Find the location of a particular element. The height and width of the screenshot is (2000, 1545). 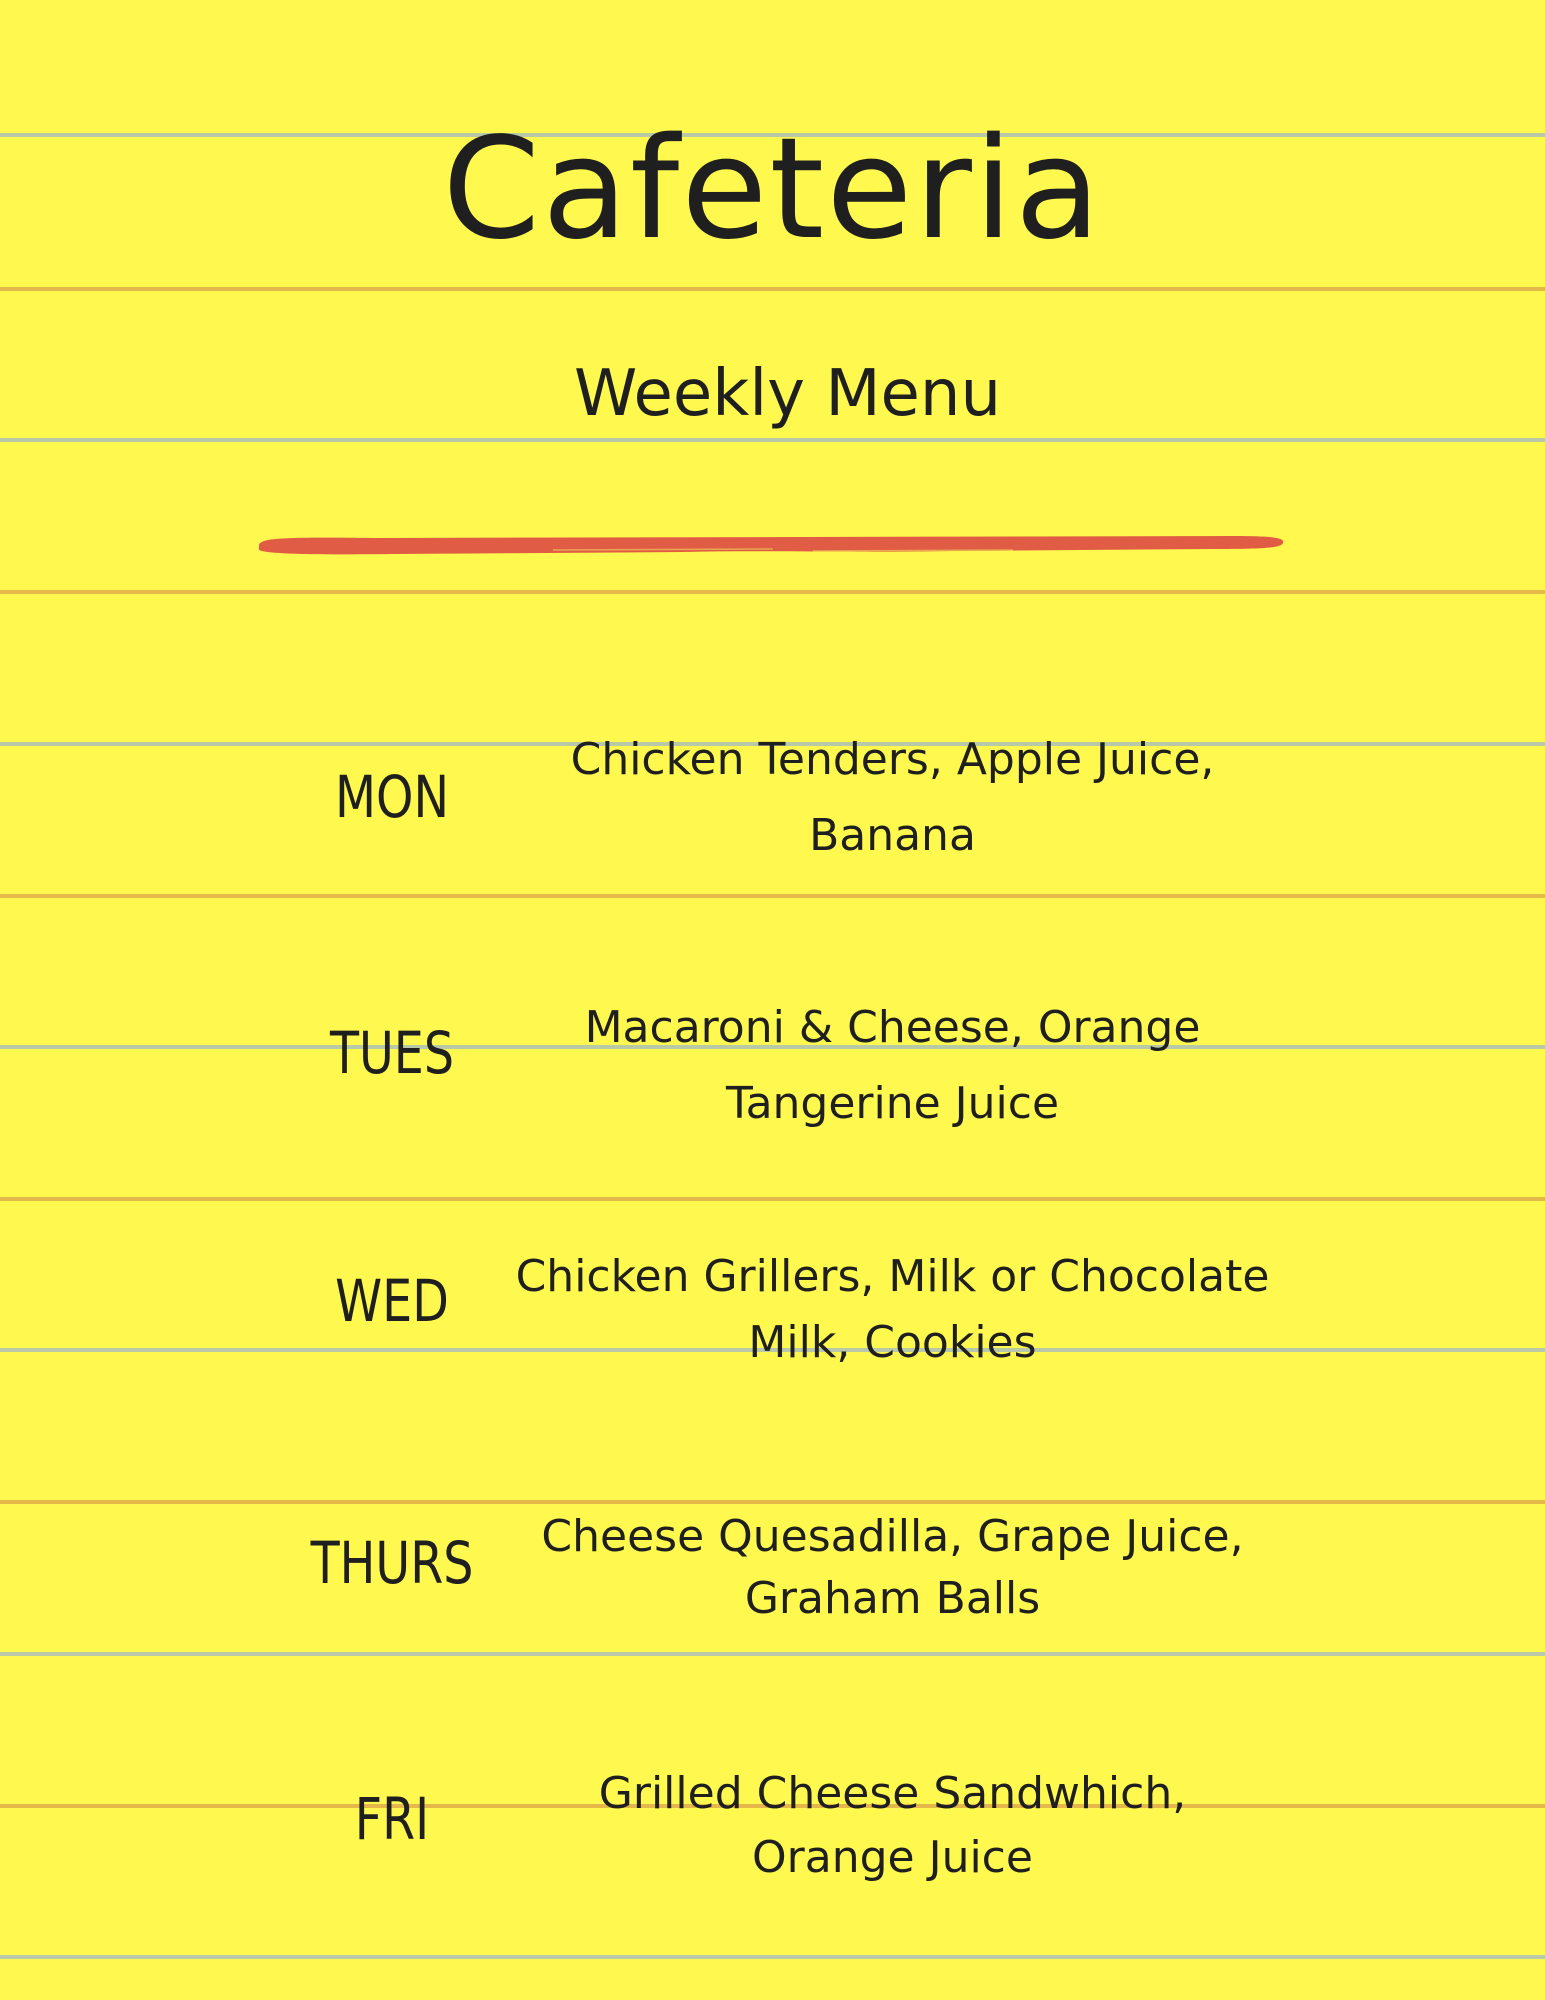

brush-stroke-divider is located at coordinates (771, 545).